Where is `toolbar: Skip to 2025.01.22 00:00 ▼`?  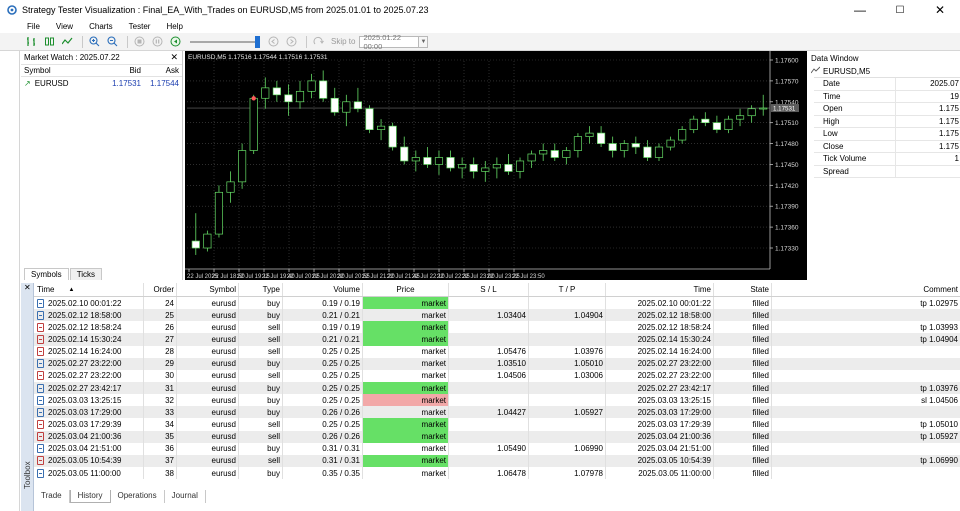
toolbar: Skip to 2025.01.22 00:00 ▼ is located at coordinates (480, 42).